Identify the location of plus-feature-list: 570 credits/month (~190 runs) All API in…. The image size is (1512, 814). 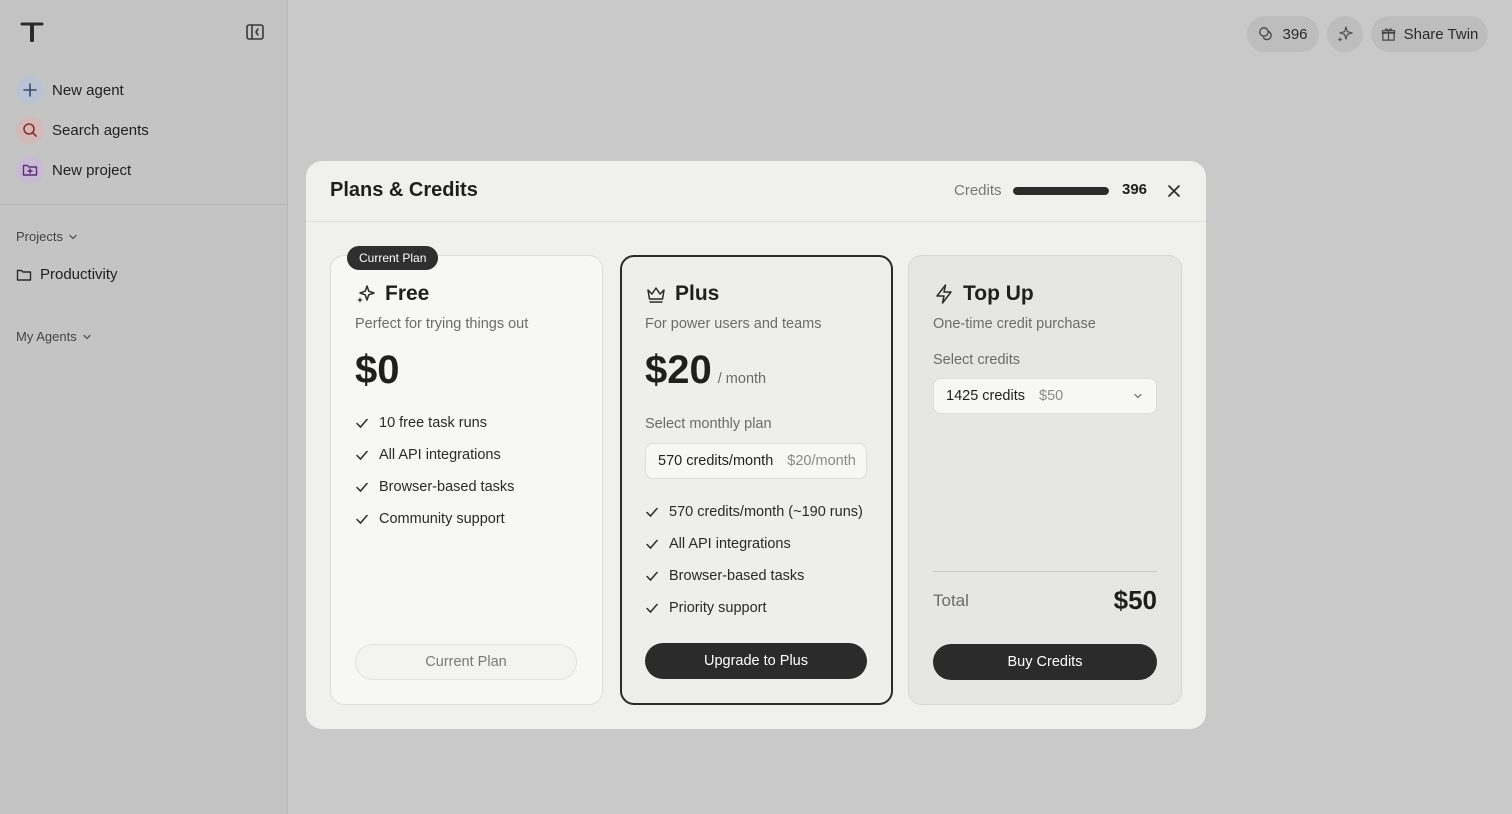
(754, 560).